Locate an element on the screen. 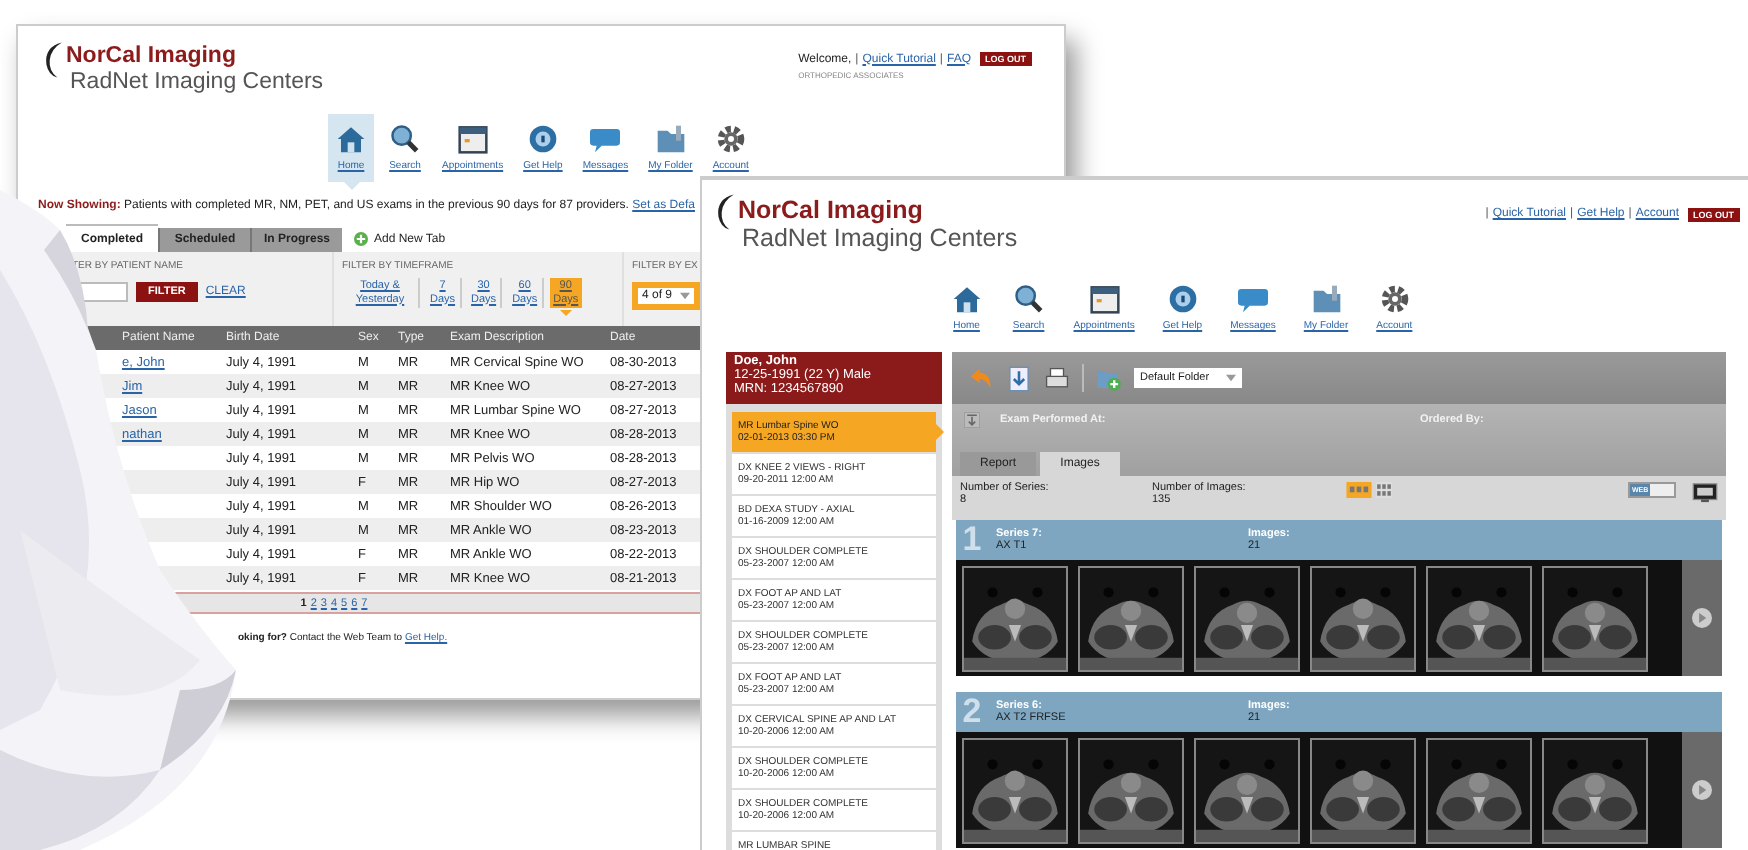 This screenshot has height=850, width=1748. folder-add-icon is located at coordinates (1109, 378).